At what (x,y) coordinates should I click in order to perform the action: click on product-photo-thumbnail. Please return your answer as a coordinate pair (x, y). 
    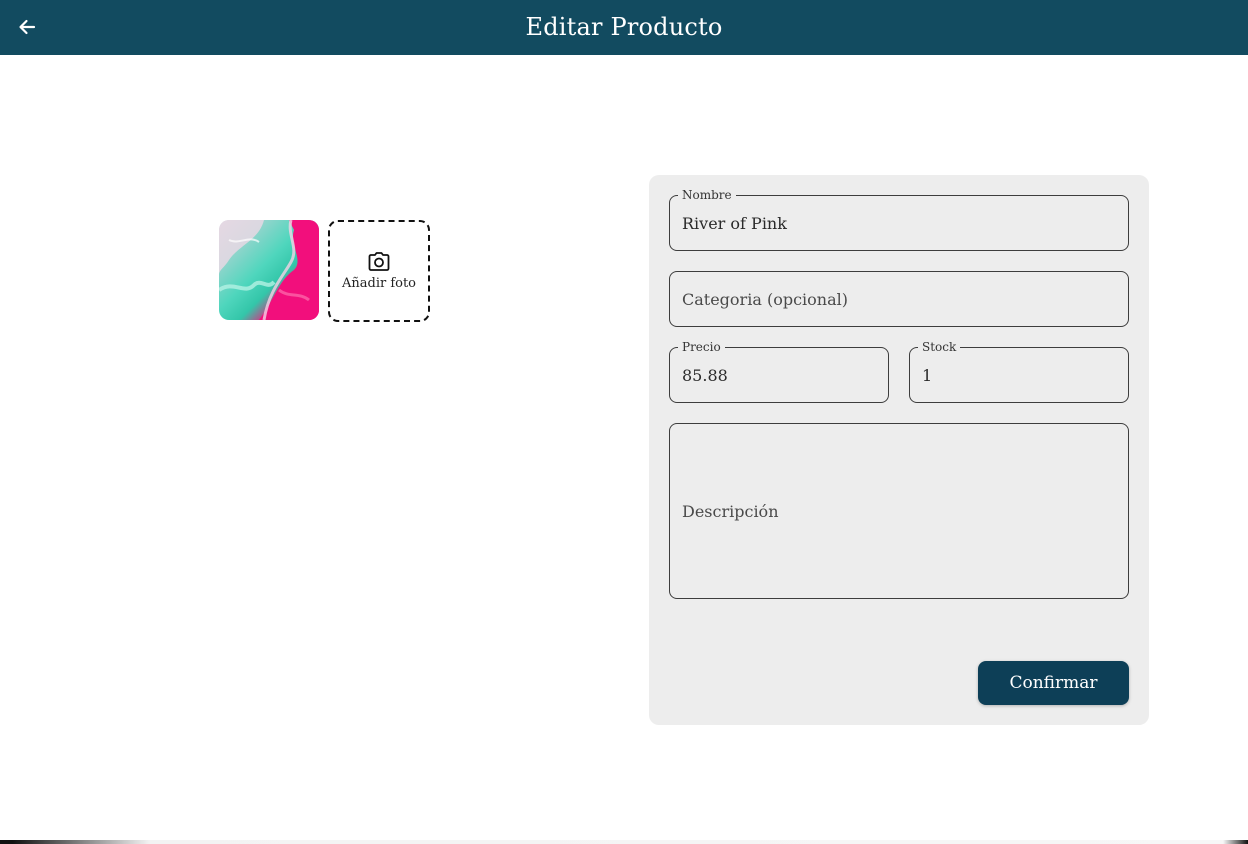
    Looking at the image, I should click on (269, 270).